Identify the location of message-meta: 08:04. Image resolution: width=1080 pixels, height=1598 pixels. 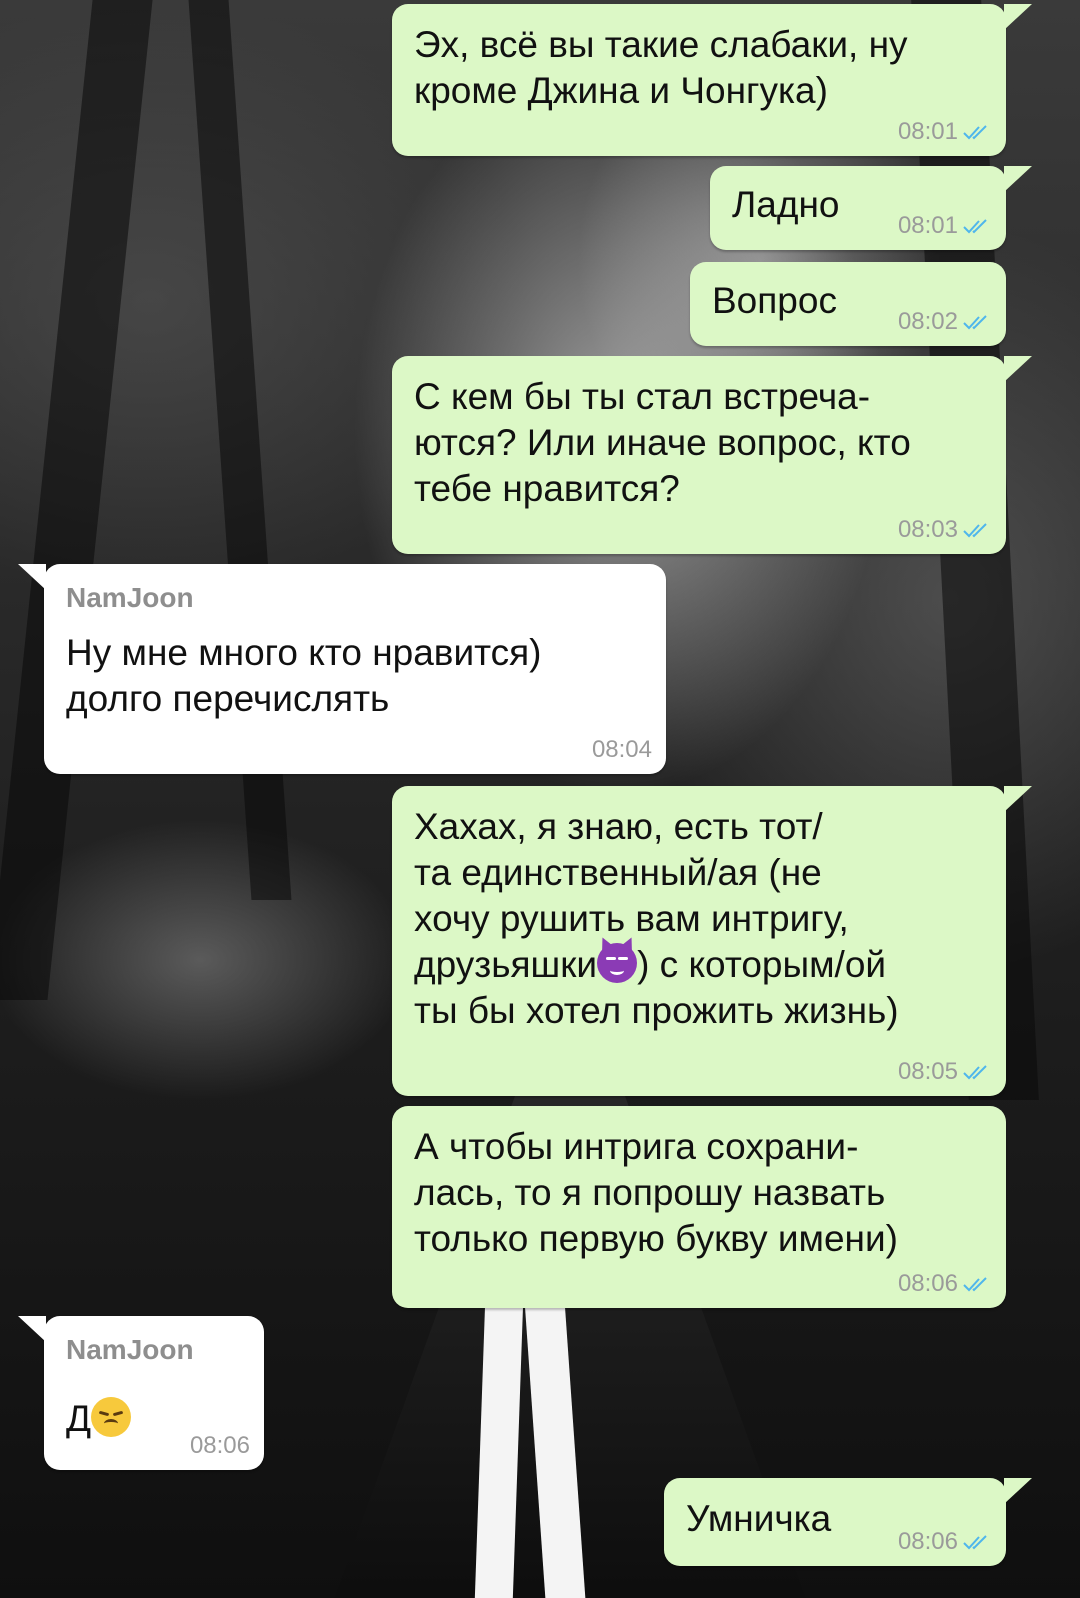
(622, 750).